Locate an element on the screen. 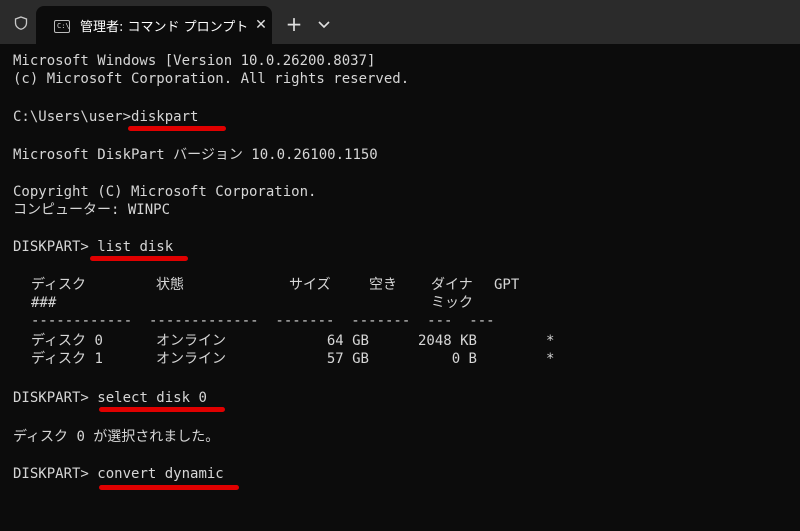 Image resolution: width=800 pixels, height=531 pixels. command-convert-dynamic: convert dynamic is located at coordinates (160, 474).